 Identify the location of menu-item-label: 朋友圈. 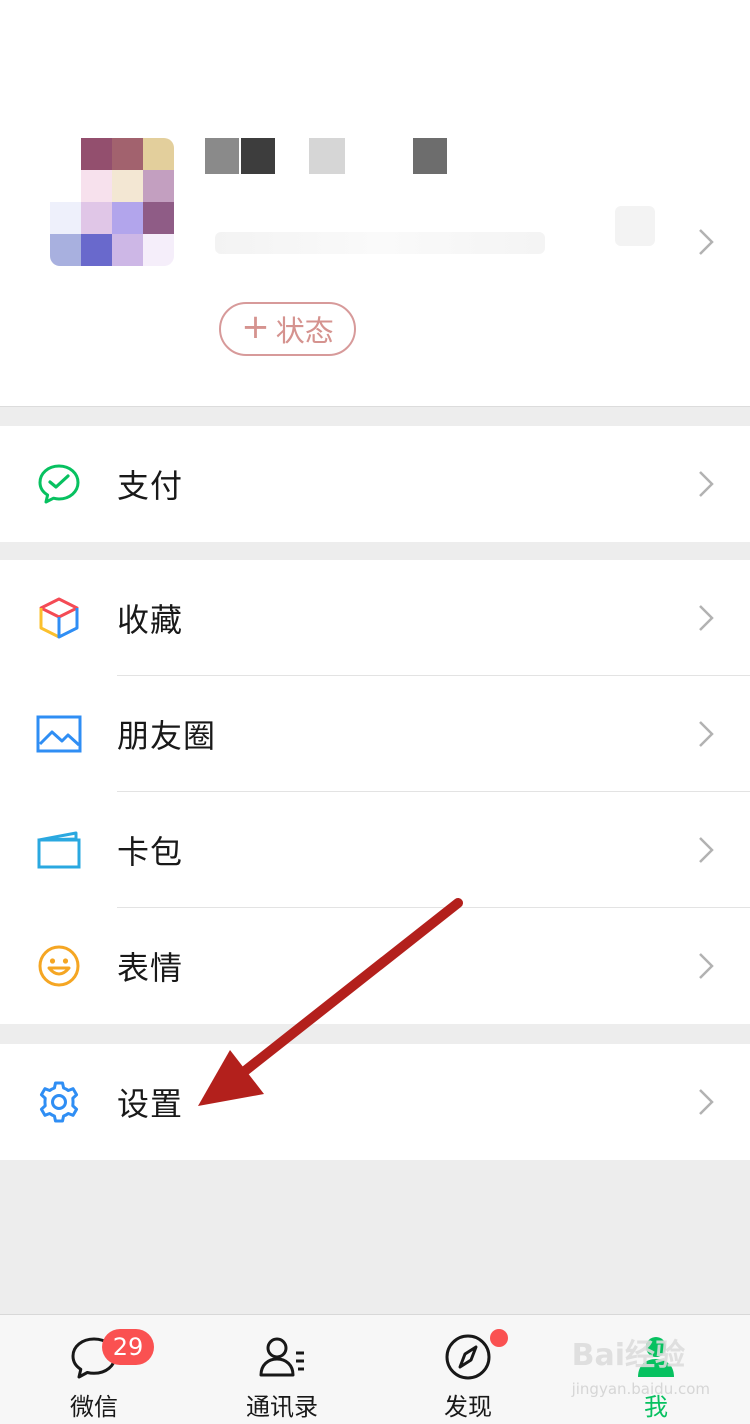
(167, 736).